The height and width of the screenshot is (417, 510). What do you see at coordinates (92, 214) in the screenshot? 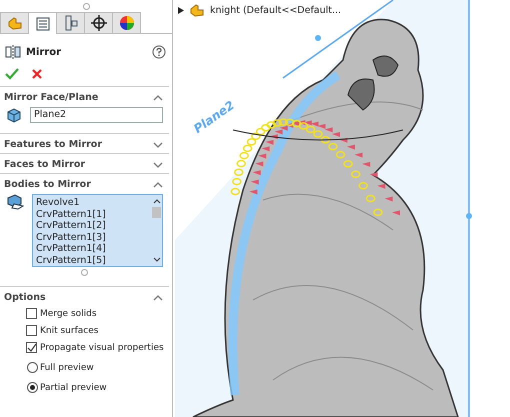
I see `list-item: CrvPattern1[1]` at bounding box center [92, 214].